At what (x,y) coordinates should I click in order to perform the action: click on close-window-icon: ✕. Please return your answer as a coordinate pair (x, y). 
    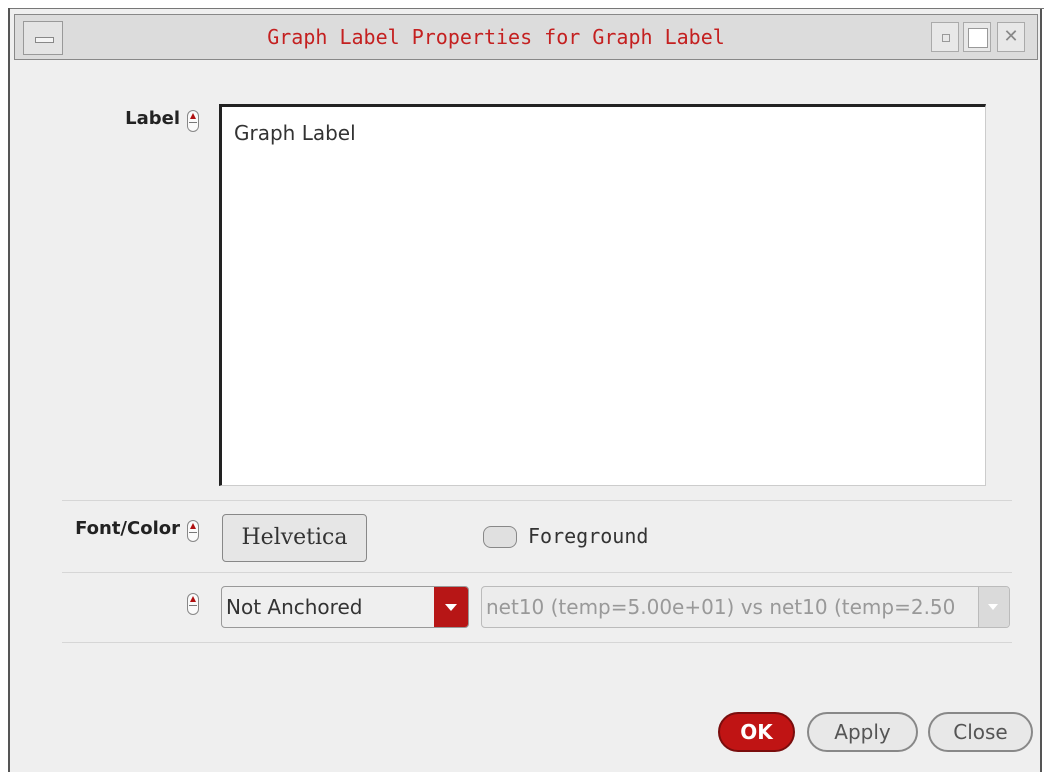
    Looking at the image, I should click on (1011, 37).